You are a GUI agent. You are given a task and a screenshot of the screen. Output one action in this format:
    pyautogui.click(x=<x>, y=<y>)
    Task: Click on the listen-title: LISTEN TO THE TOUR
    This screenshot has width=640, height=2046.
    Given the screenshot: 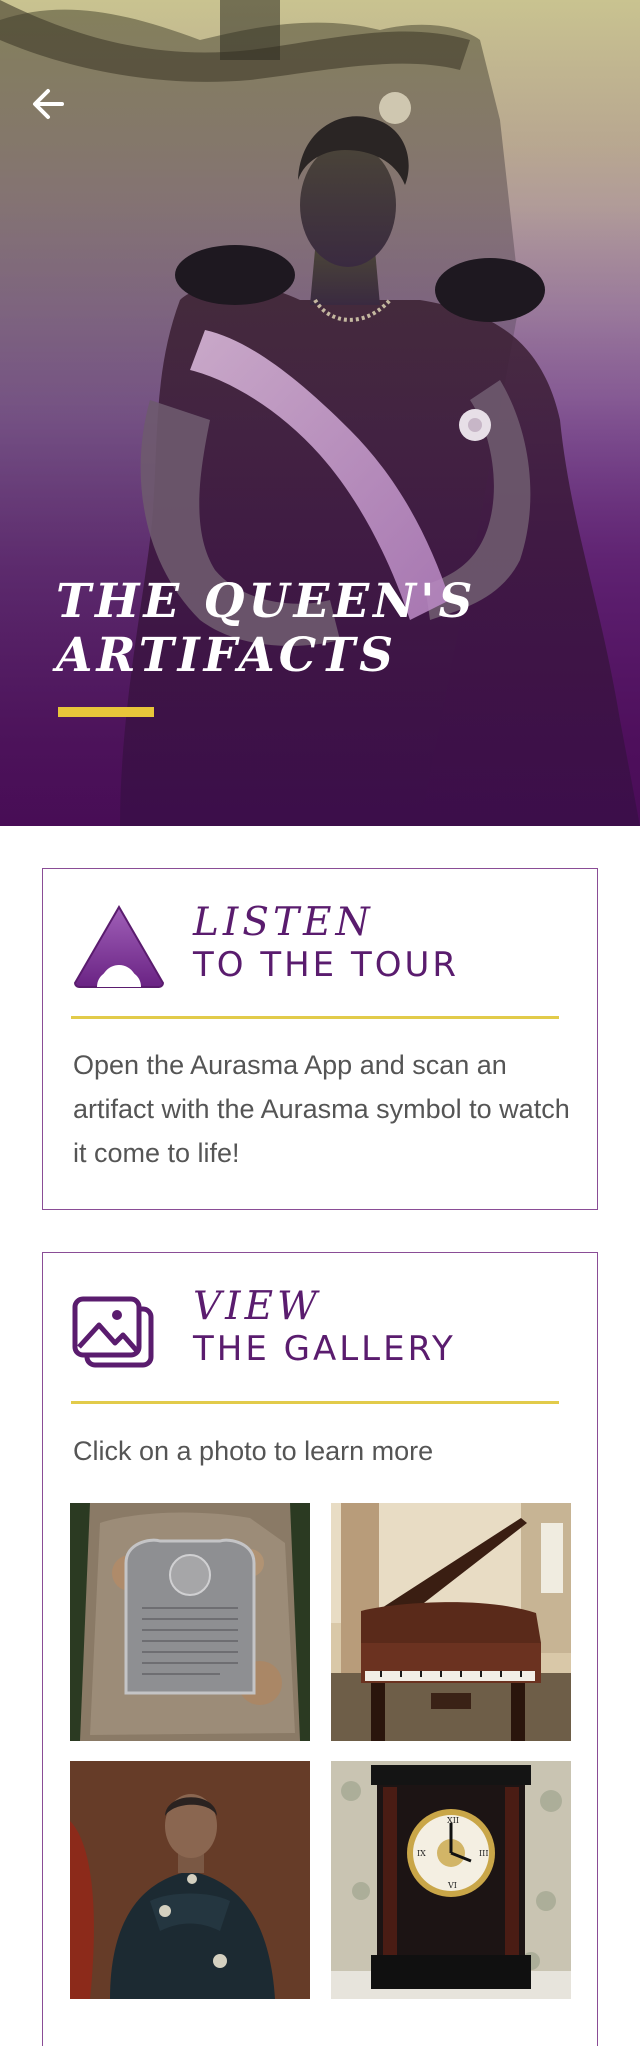 What is the action you would take?
    pyautogui.click(x=326, y=943)
    